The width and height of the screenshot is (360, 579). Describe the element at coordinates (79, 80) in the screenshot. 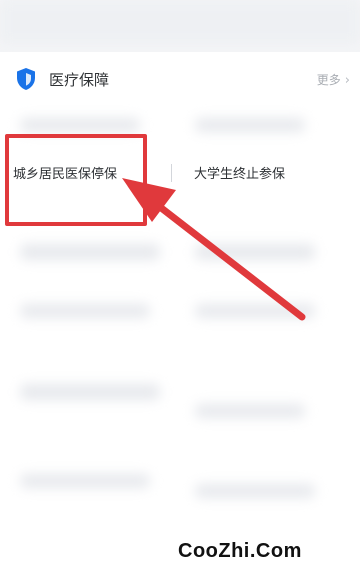

I see `section-title: 医疗保障` at that location.